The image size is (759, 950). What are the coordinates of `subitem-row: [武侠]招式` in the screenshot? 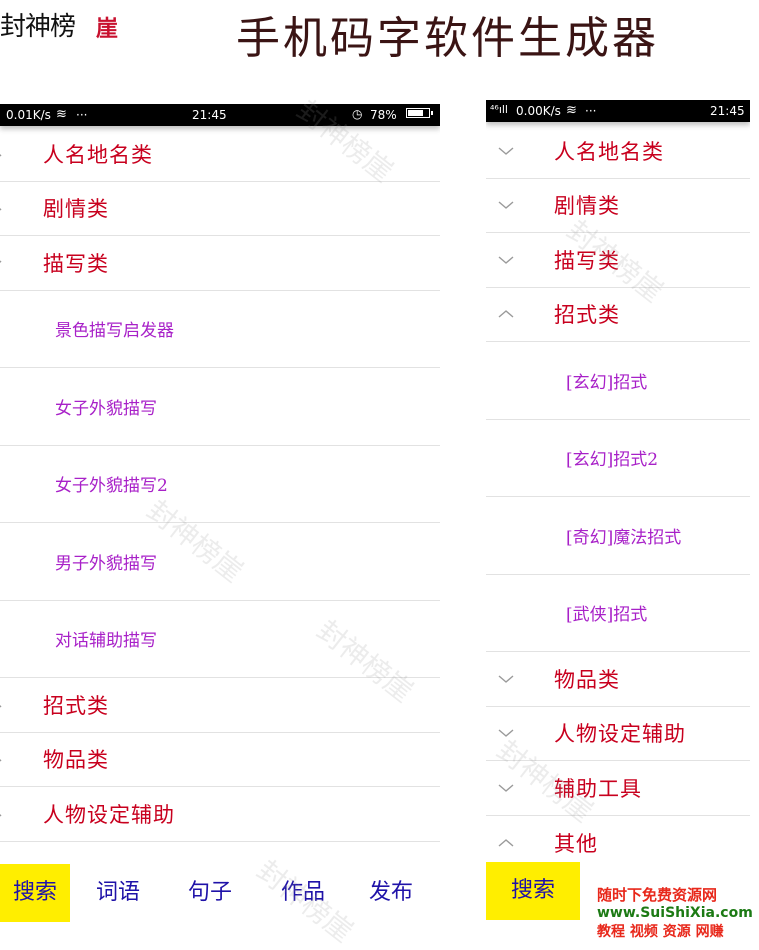 It's located at (618, 613).